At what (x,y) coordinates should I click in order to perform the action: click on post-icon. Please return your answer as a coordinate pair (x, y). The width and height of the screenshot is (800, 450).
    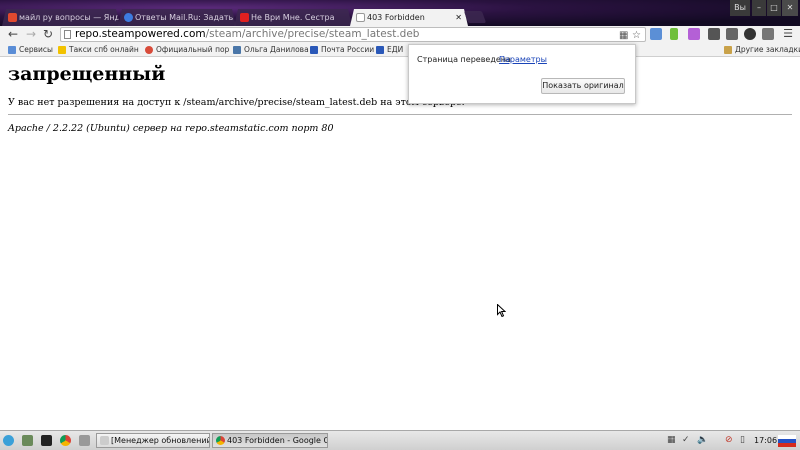
    Looking at the image, I should click on (314, 50).